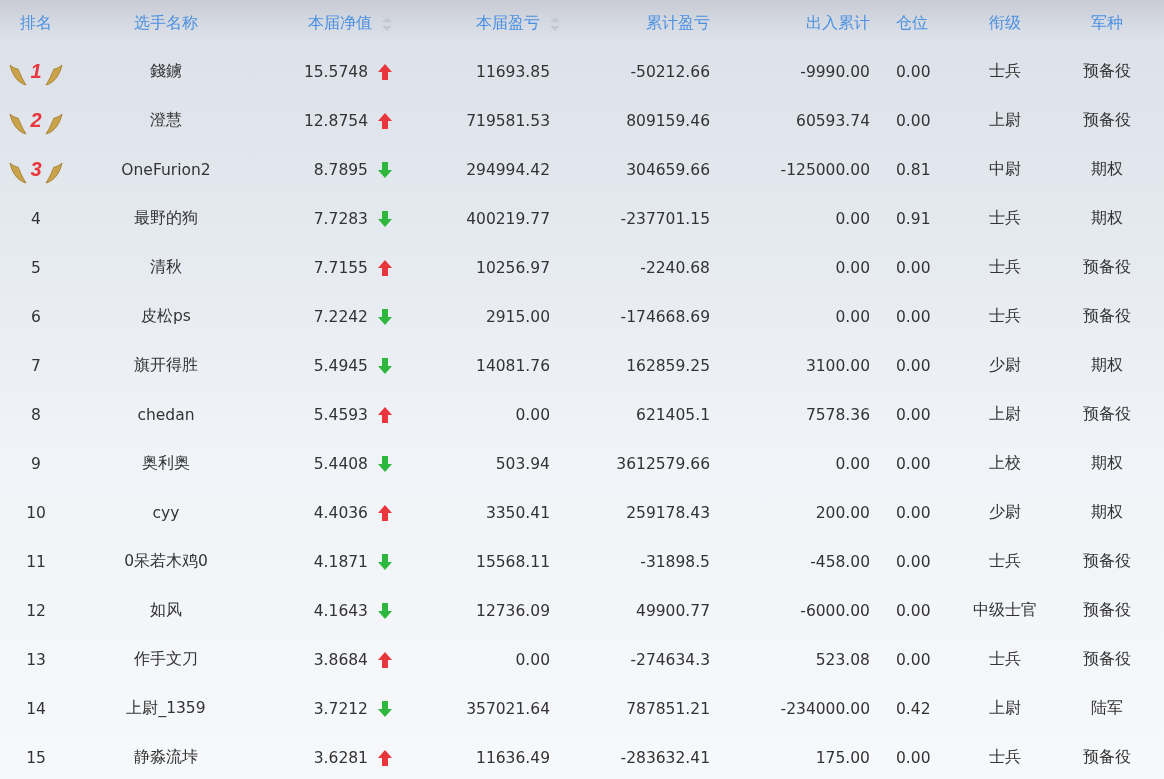 This screenshot has height=779, width=1164. What do you see at coordinates (673, 414) in the screenshot?
I see `total-profit: 621405.1` at bounding box center [673, 414].